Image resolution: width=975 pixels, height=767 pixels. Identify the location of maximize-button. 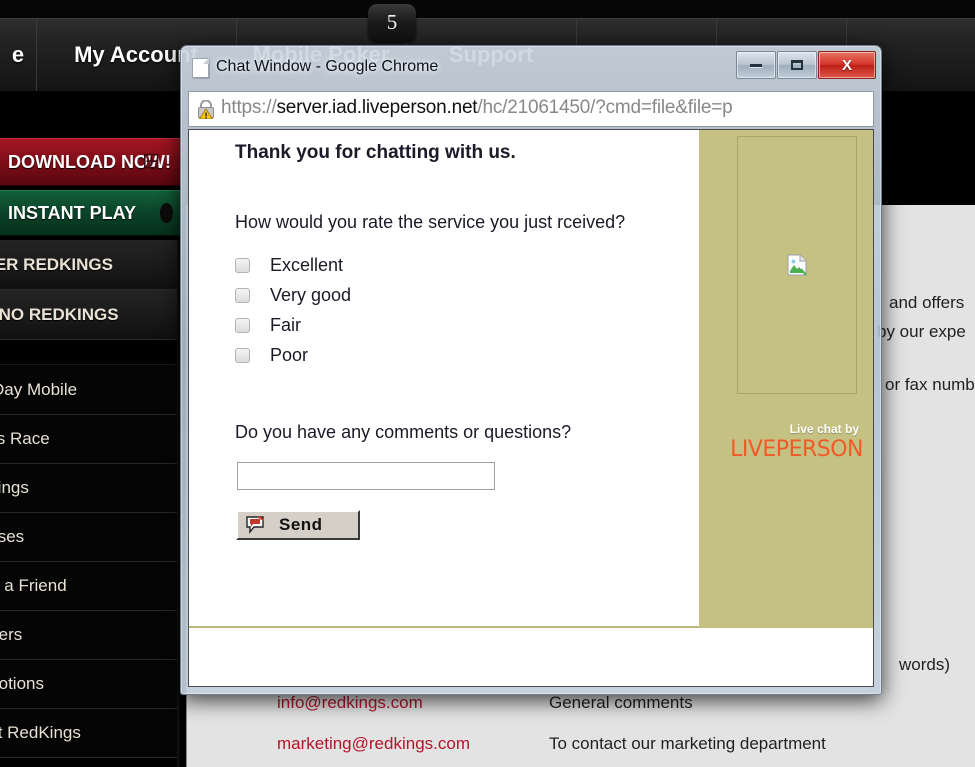
(797, 65).